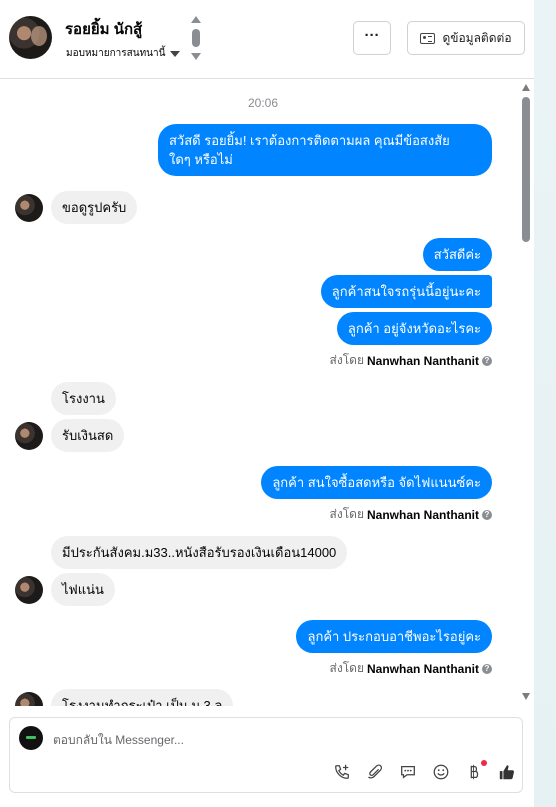 The height and width of the screenshot is (807, 556). I want to click on call-add-icon, so click(342, 772).